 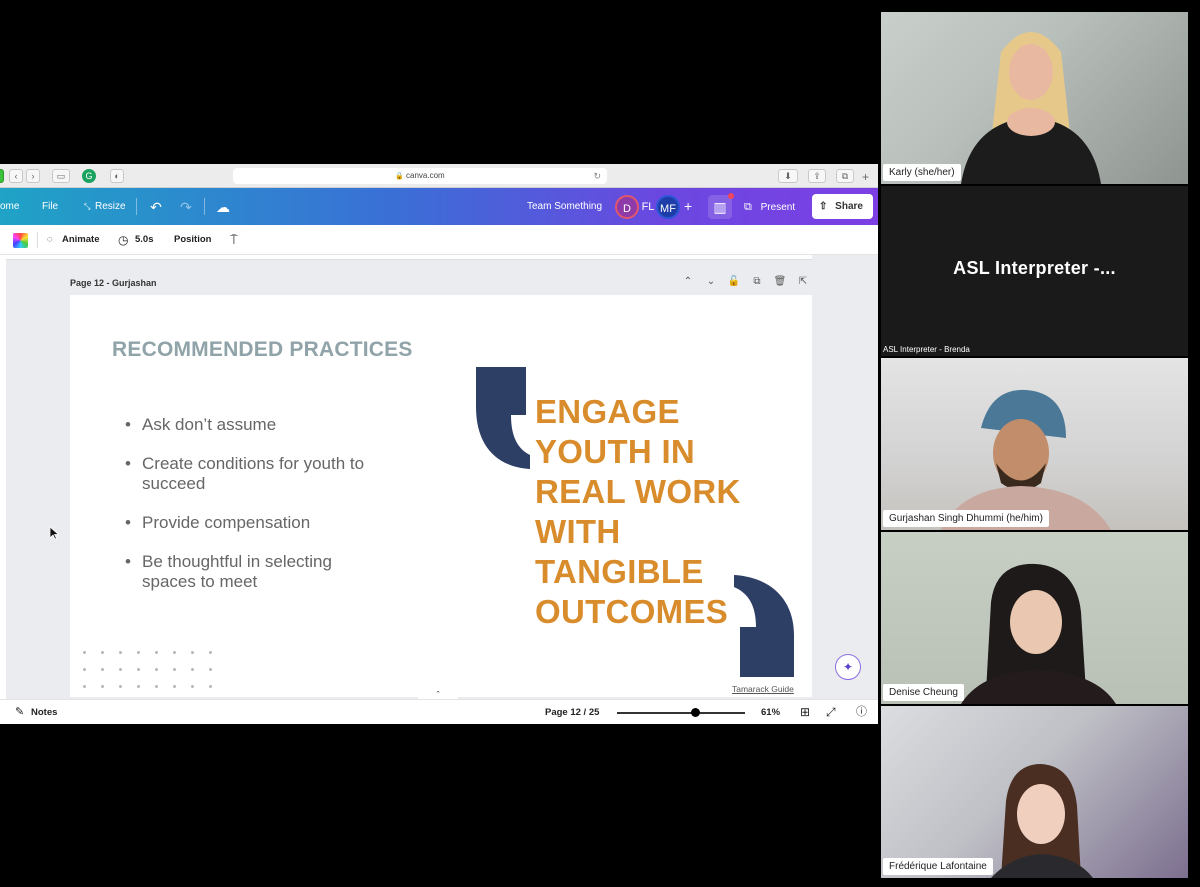 What do you see at coordinates (696, 712) in the screenshot?
I see `zoom-slider-knob` at bounding box center [696, 712].